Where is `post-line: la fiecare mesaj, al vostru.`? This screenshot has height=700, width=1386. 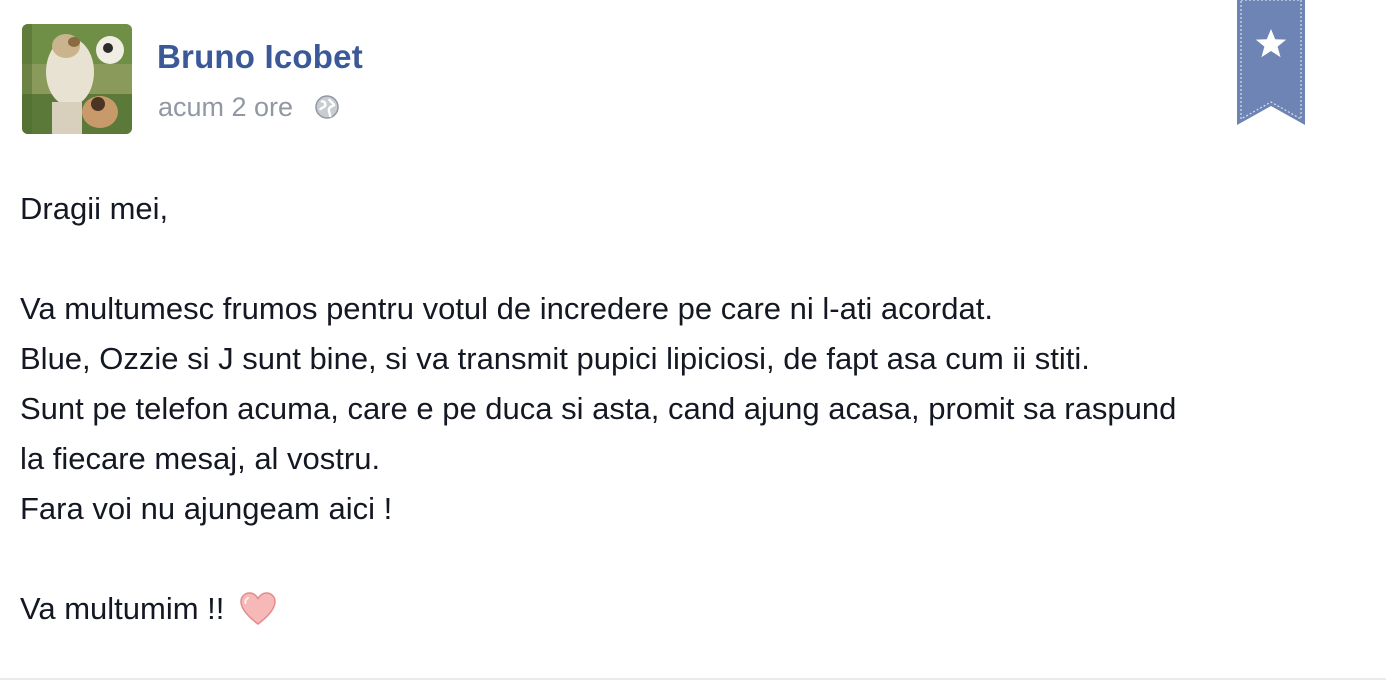
post-line: la fiecare mesaj, al vostru. is located at coordinates (200, 458).